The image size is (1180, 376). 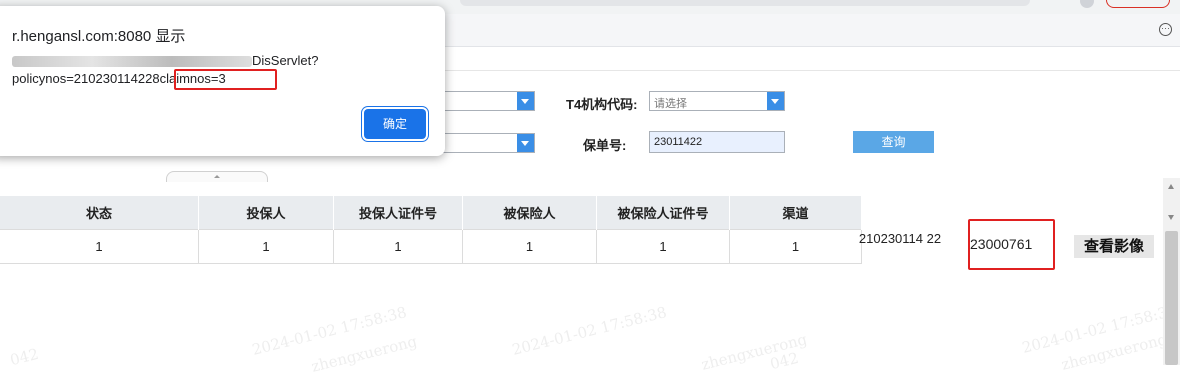 I want to click on policy-no-label: 保单号:, so click(x=605, y=145).